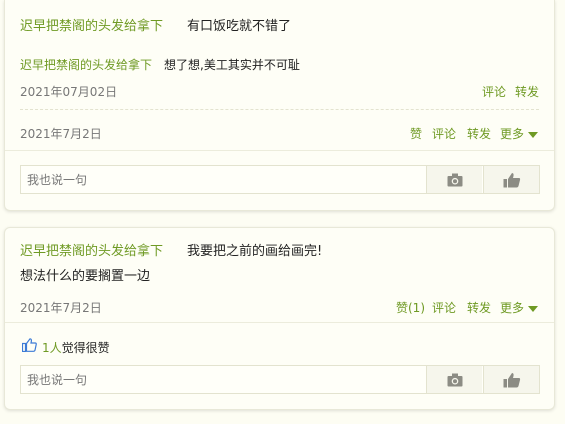 The height and width of the screenshot is (424, 565). What do you see at coordinates (527, 91) in the screenshot?
I see `reply-forward-link: 转发` at bounding box center [527, 91].